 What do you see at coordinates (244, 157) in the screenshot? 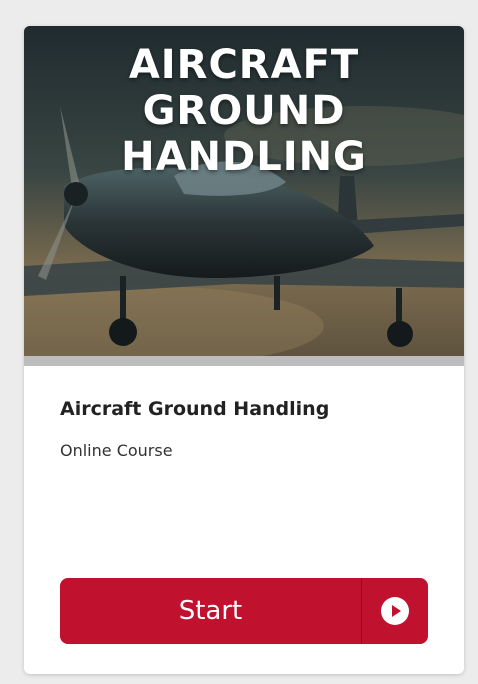
I see `hero-title-line-2: HANDLING` at bounding box center [244, 157].